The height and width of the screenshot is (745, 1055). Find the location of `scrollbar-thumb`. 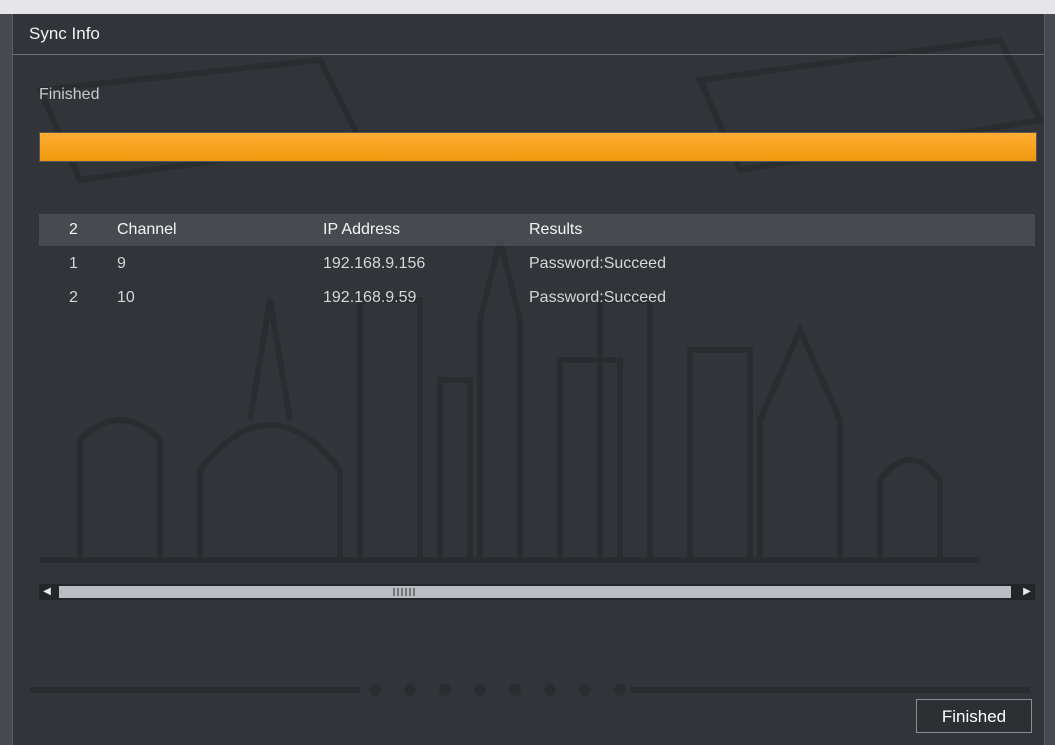

scrollbar-thumb is located at coordinates (535, 592).